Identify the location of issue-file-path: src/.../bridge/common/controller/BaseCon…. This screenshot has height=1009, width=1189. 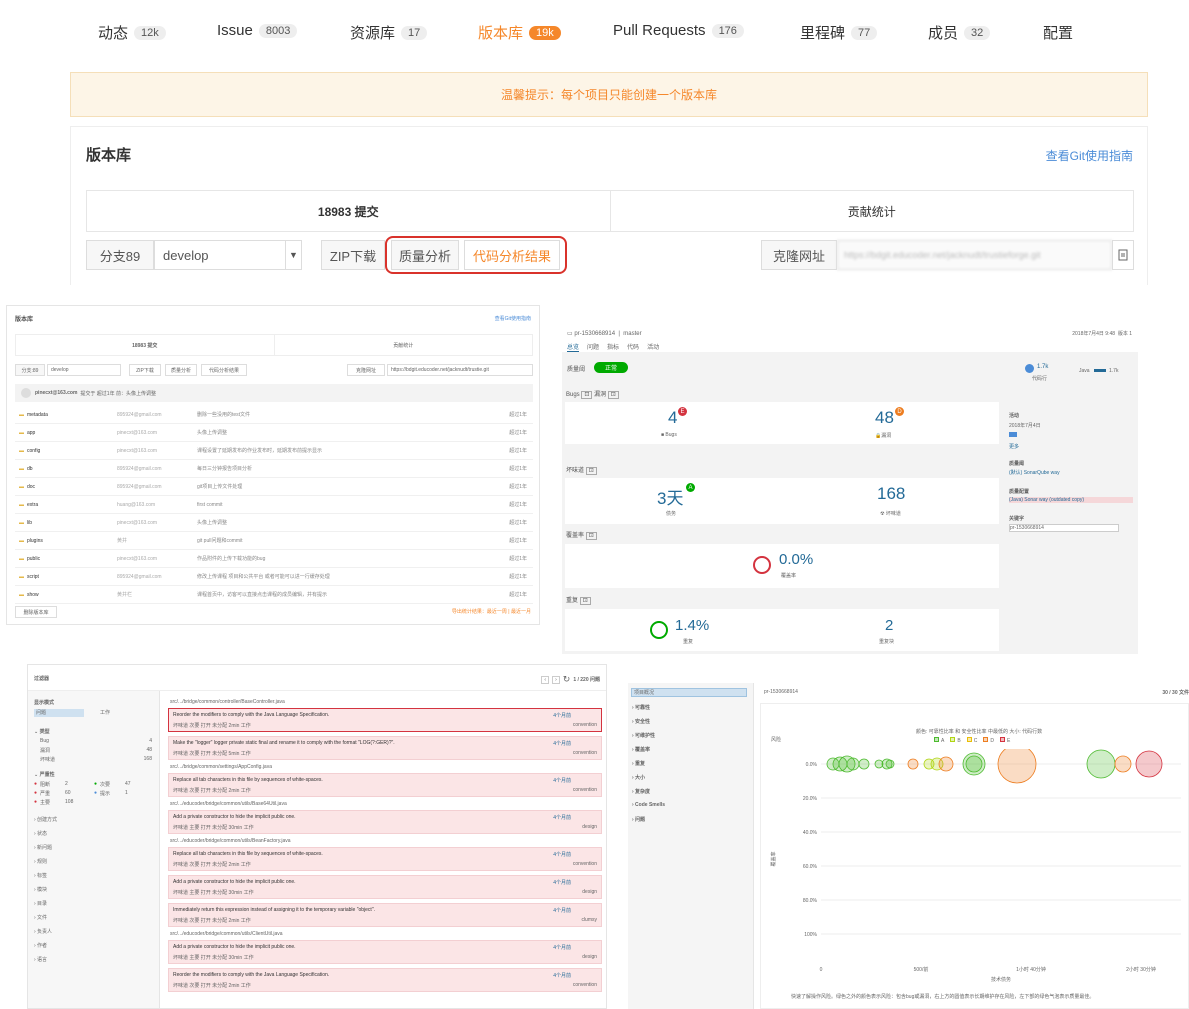
(227, 702).